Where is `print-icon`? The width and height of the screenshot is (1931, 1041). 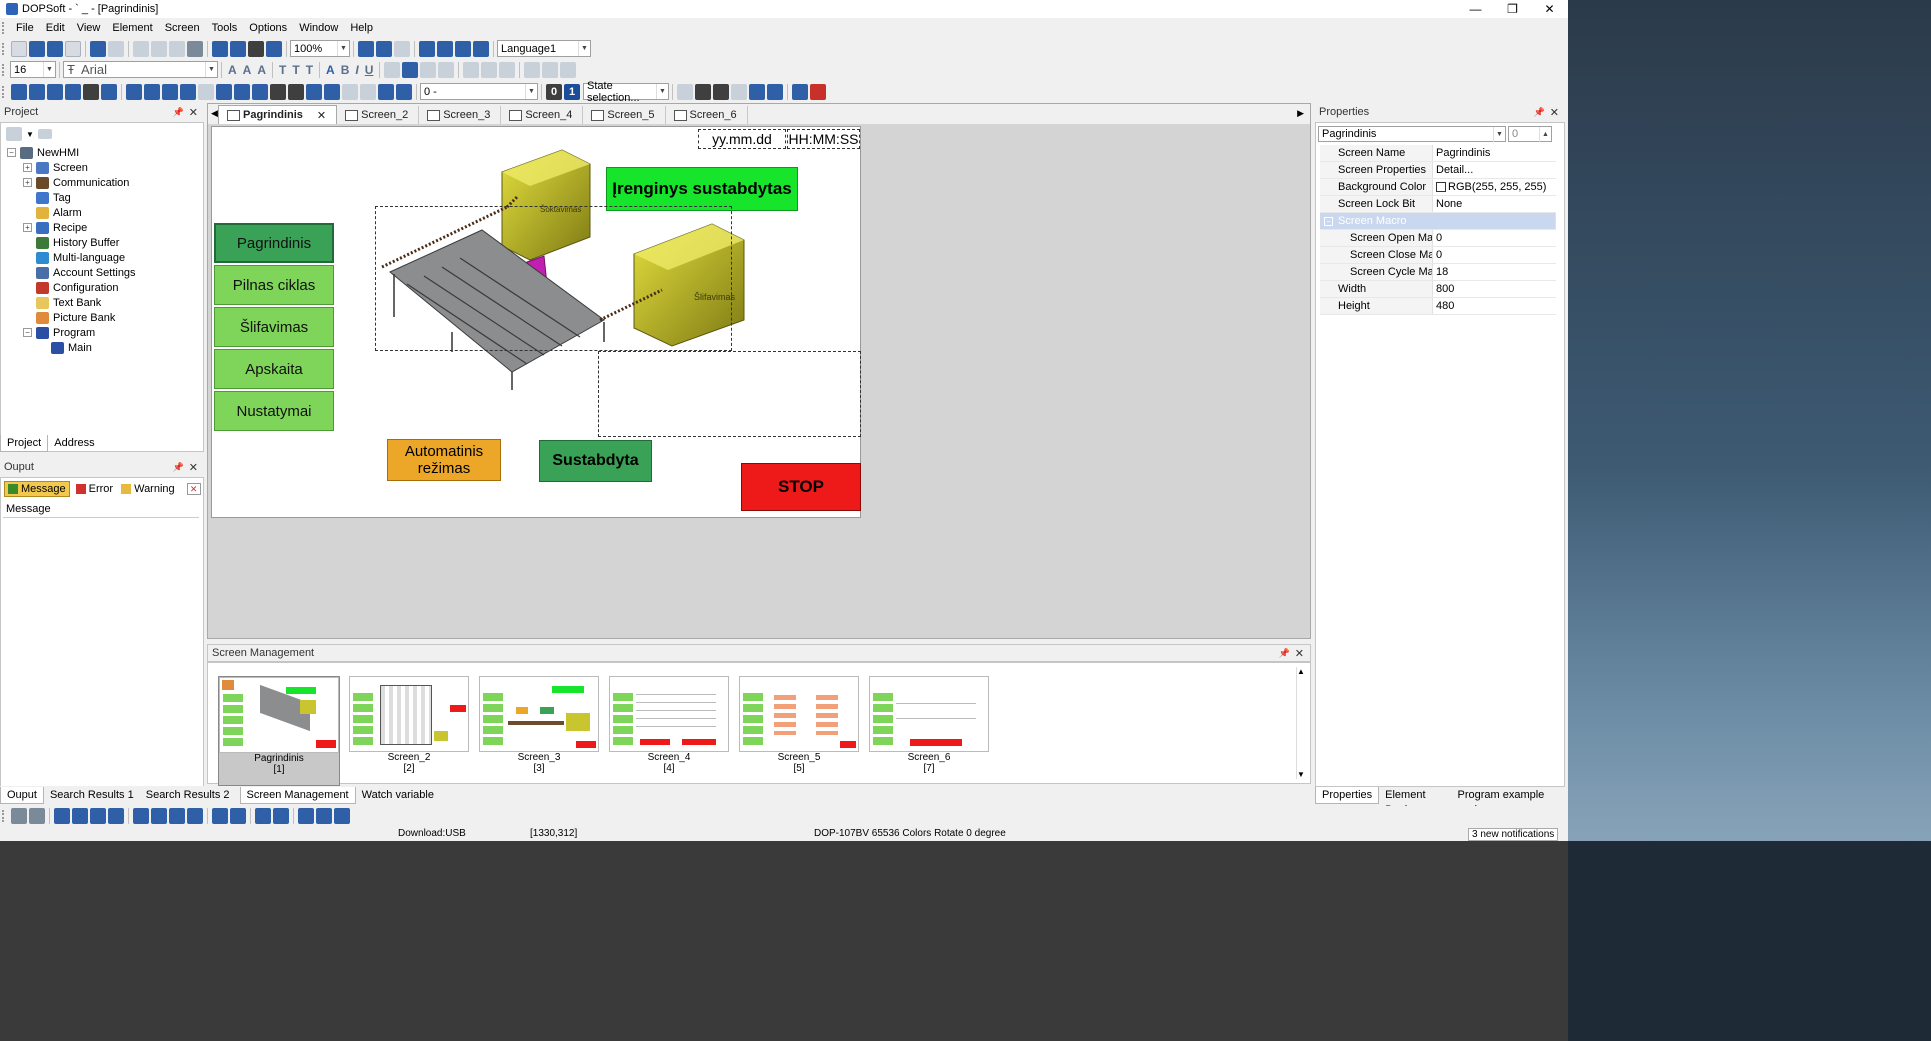 print-icon is located at coordinates (256, 49).